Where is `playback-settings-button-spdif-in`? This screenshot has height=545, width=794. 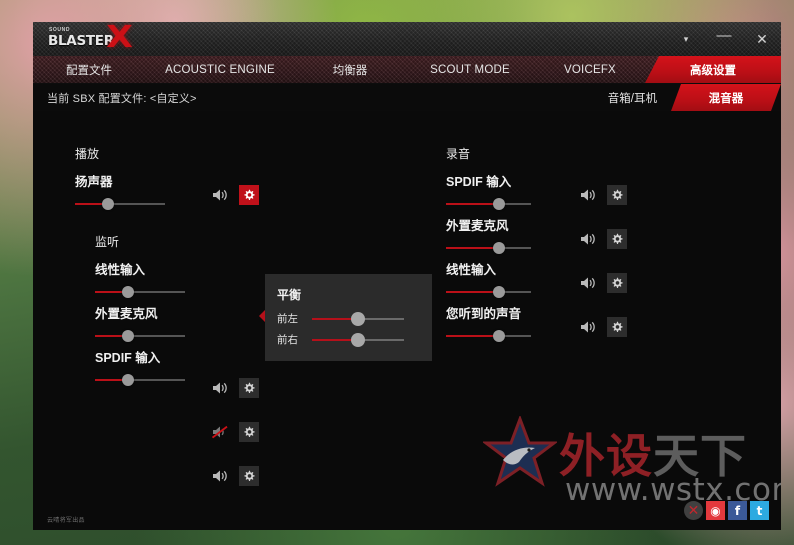
playback-settings-button-spdif-in is located at coordinates (249, 476).